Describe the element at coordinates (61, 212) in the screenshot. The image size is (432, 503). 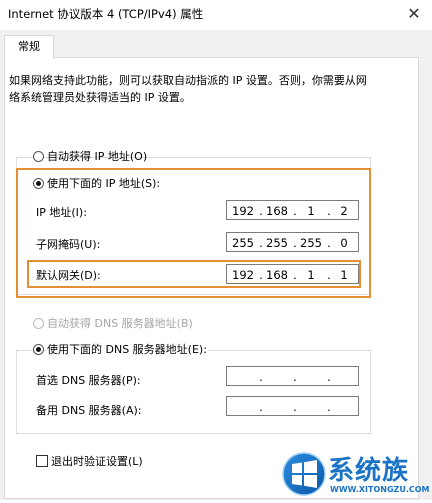
I see `ip-address-label: IP 地址(I):` at that location.